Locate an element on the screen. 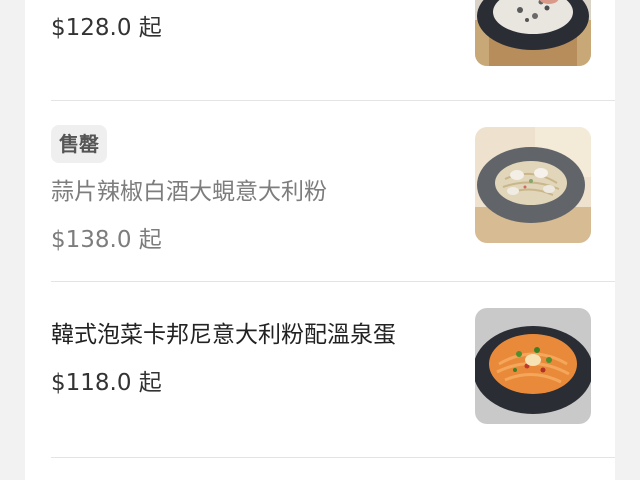 Image resolution: width=640 pixels, height=480 pixels. item-price: $138.0 起 is located at coordinates (106, 240).